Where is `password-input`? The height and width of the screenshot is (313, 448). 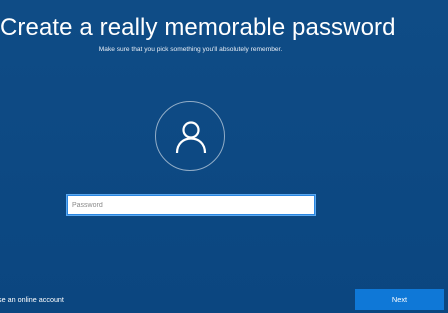 password-input is located at coordinates (191, 205).